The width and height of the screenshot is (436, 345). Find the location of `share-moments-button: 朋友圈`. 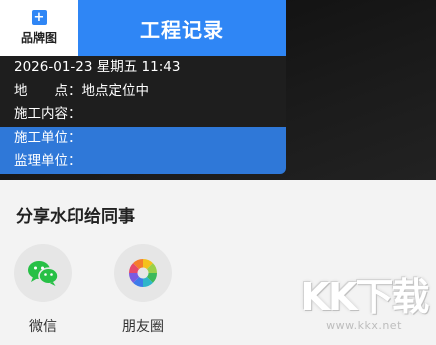

share-moments-button: 朋友圈 is located at coordinates (143, 290).